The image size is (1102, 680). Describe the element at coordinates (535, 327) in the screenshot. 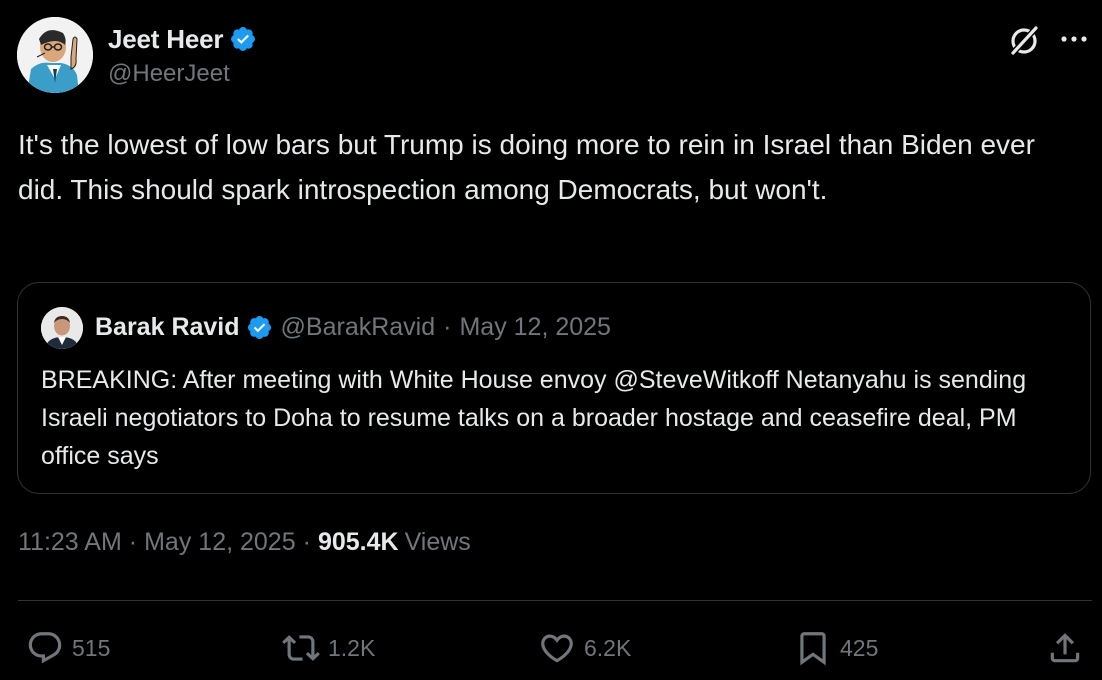

I see `quote-date: May 12, 2025` at that location.